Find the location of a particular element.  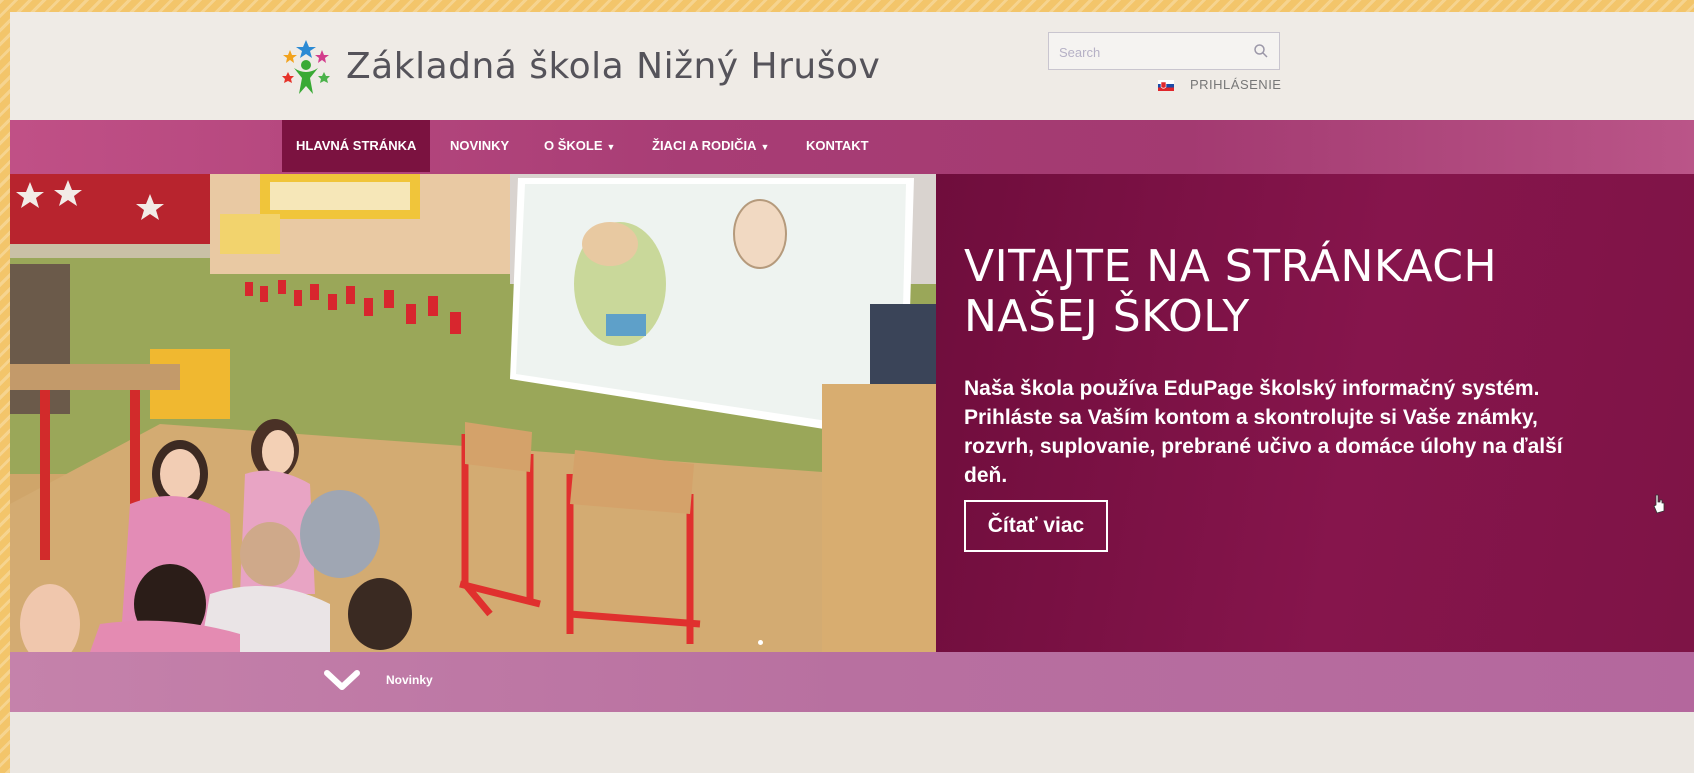

search-input is located at coordinates (1149, 52).